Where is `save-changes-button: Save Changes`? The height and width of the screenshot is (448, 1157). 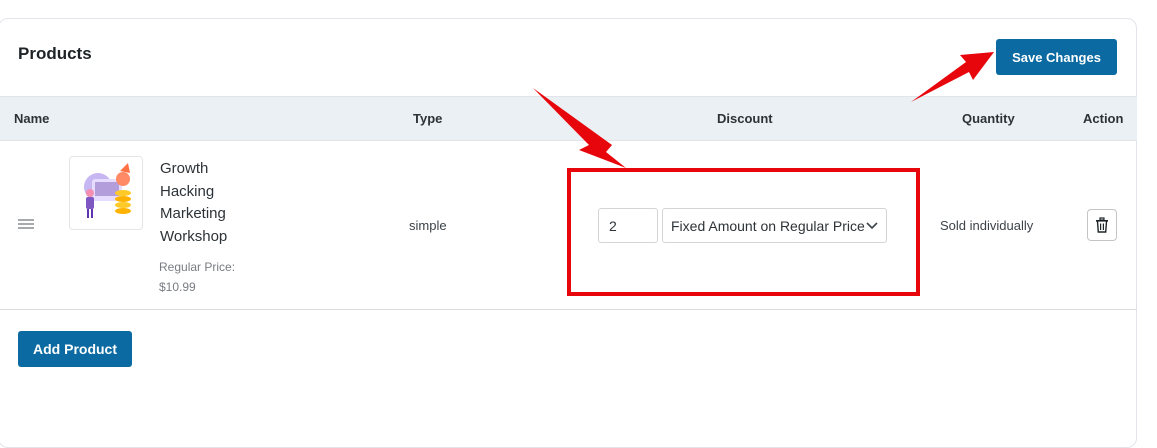 save-changes-button: Save Changes is located at coordinates (1056, 57).